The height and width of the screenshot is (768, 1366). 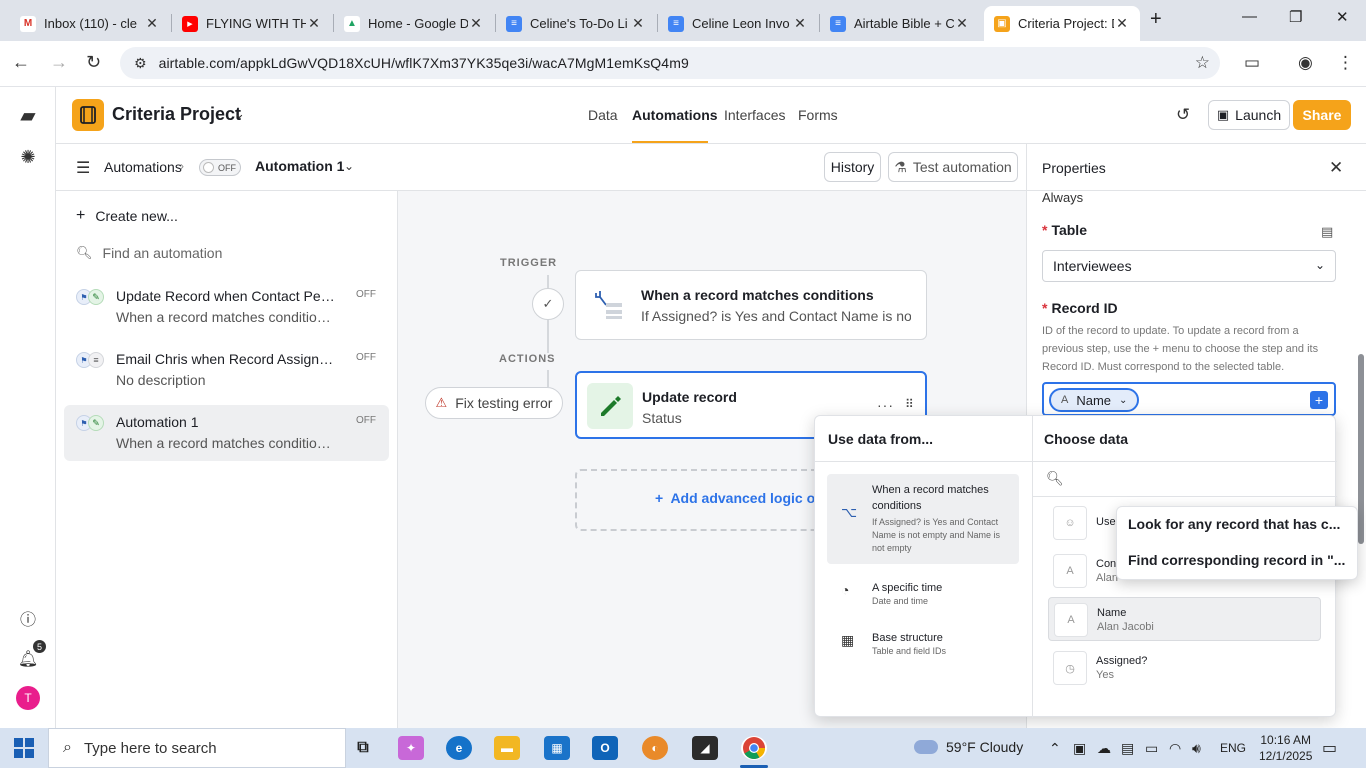 I want to click on app-icon: ◢, so click(x=705, y=748).